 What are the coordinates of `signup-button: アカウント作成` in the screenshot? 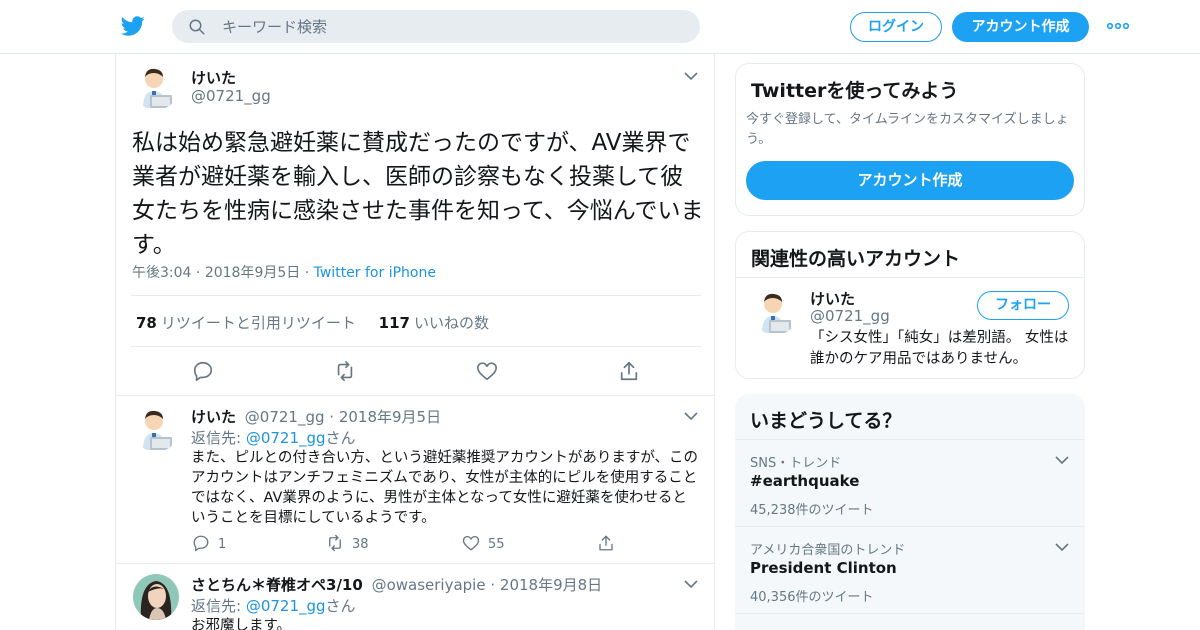 It's located at (1020, 27).